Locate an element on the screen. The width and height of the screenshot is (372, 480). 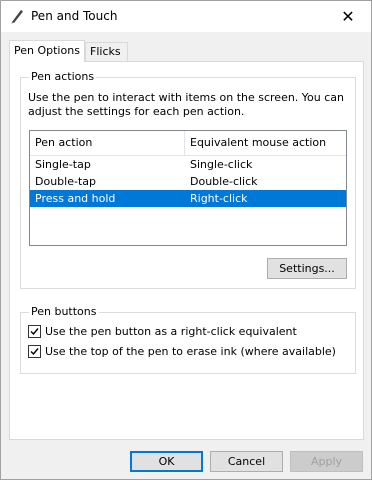
pen-actions-group-label: Pen actions is located at coordinates (63, 76).